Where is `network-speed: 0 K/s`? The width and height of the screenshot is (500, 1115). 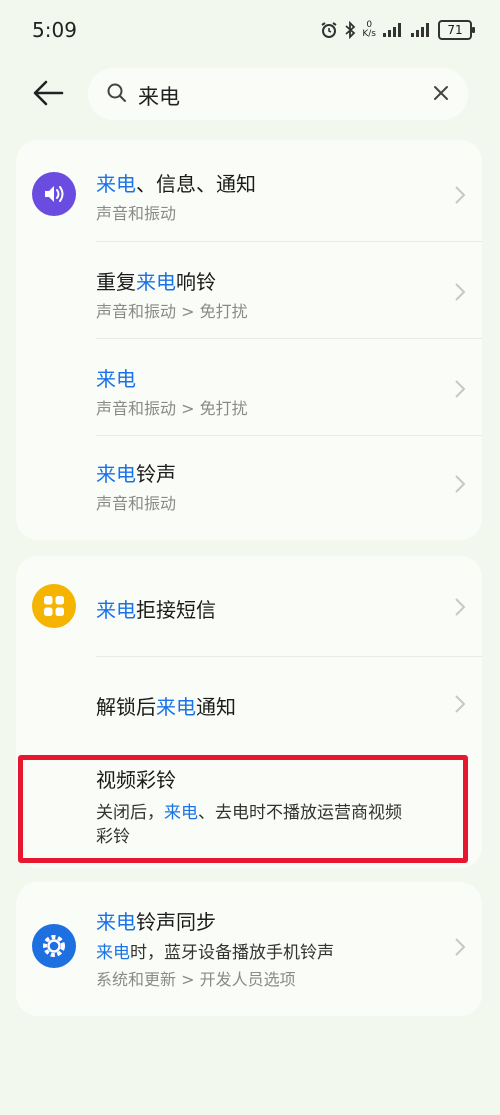 network-speed: 0 K/s is located at coordinates (369, 29).